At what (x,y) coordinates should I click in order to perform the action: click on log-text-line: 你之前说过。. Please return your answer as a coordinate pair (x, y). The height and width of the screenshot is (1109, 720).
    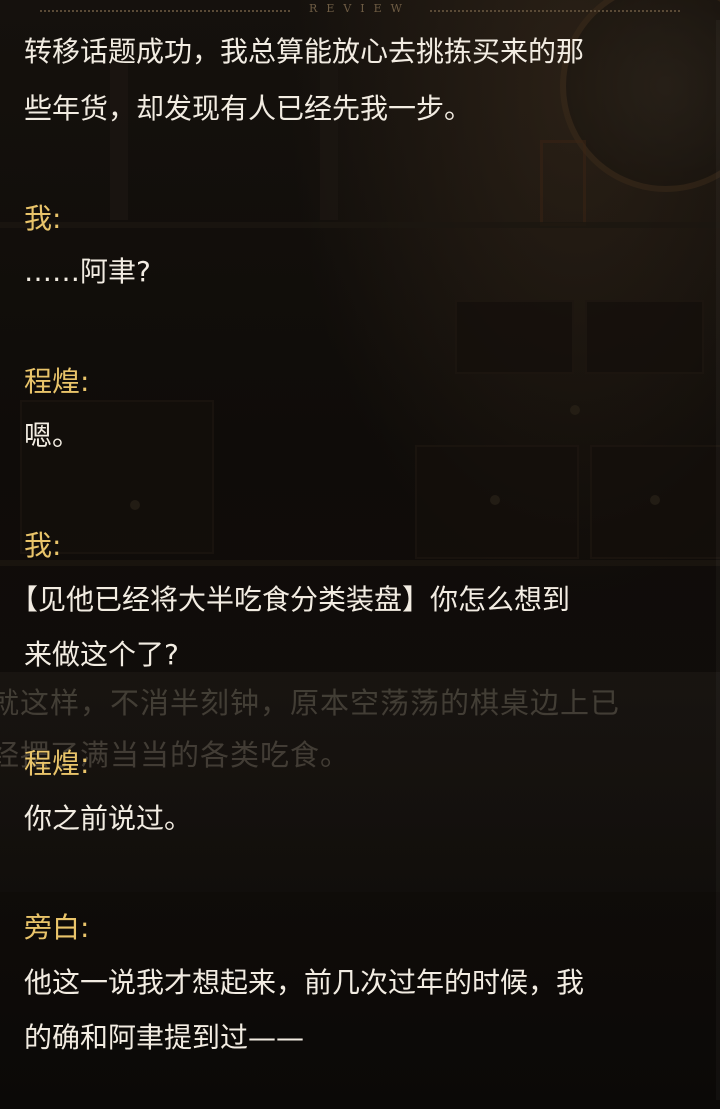
    Looking at the image, I should click on (108, 818).